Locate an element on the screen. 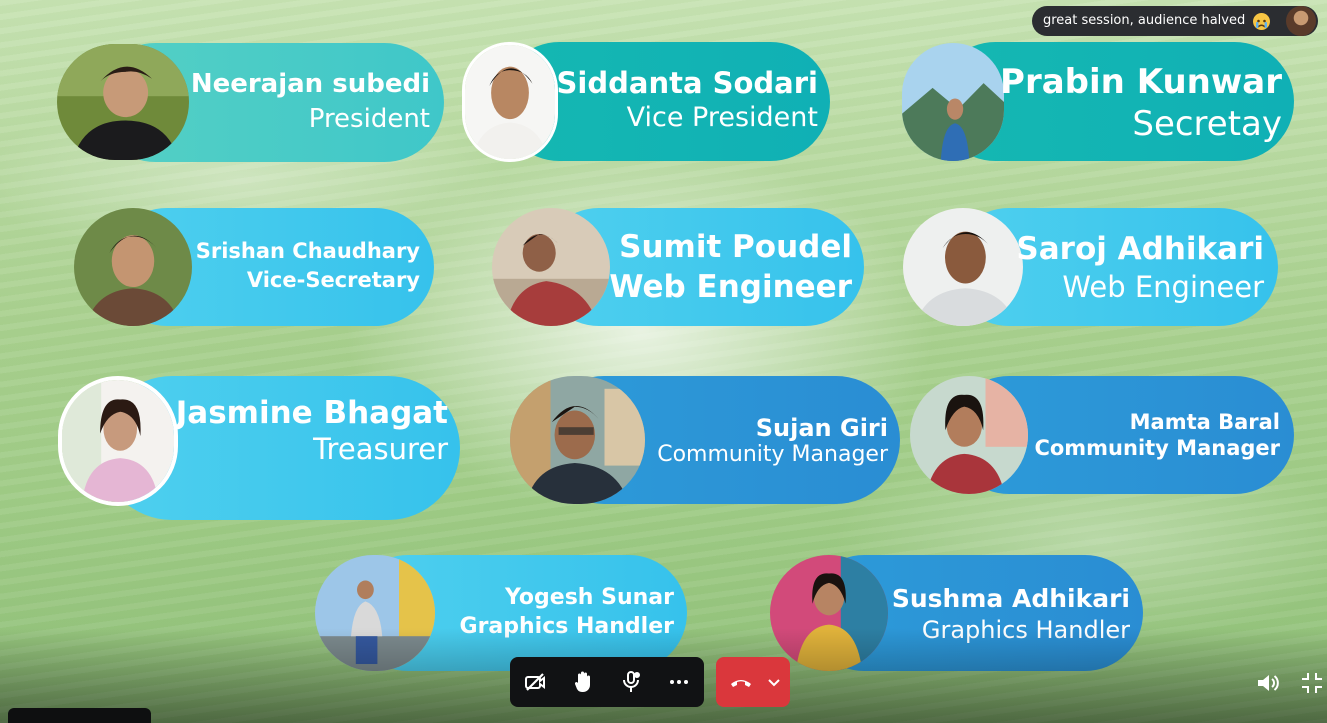 This screenshot has height=723, width=1327. member-name: Yogesh Sunar is located at coordinates (589, 597).